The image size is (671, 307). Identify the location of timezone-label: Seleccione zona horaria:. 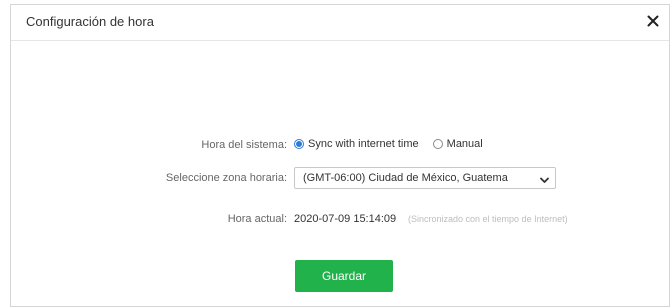
(226, 178).